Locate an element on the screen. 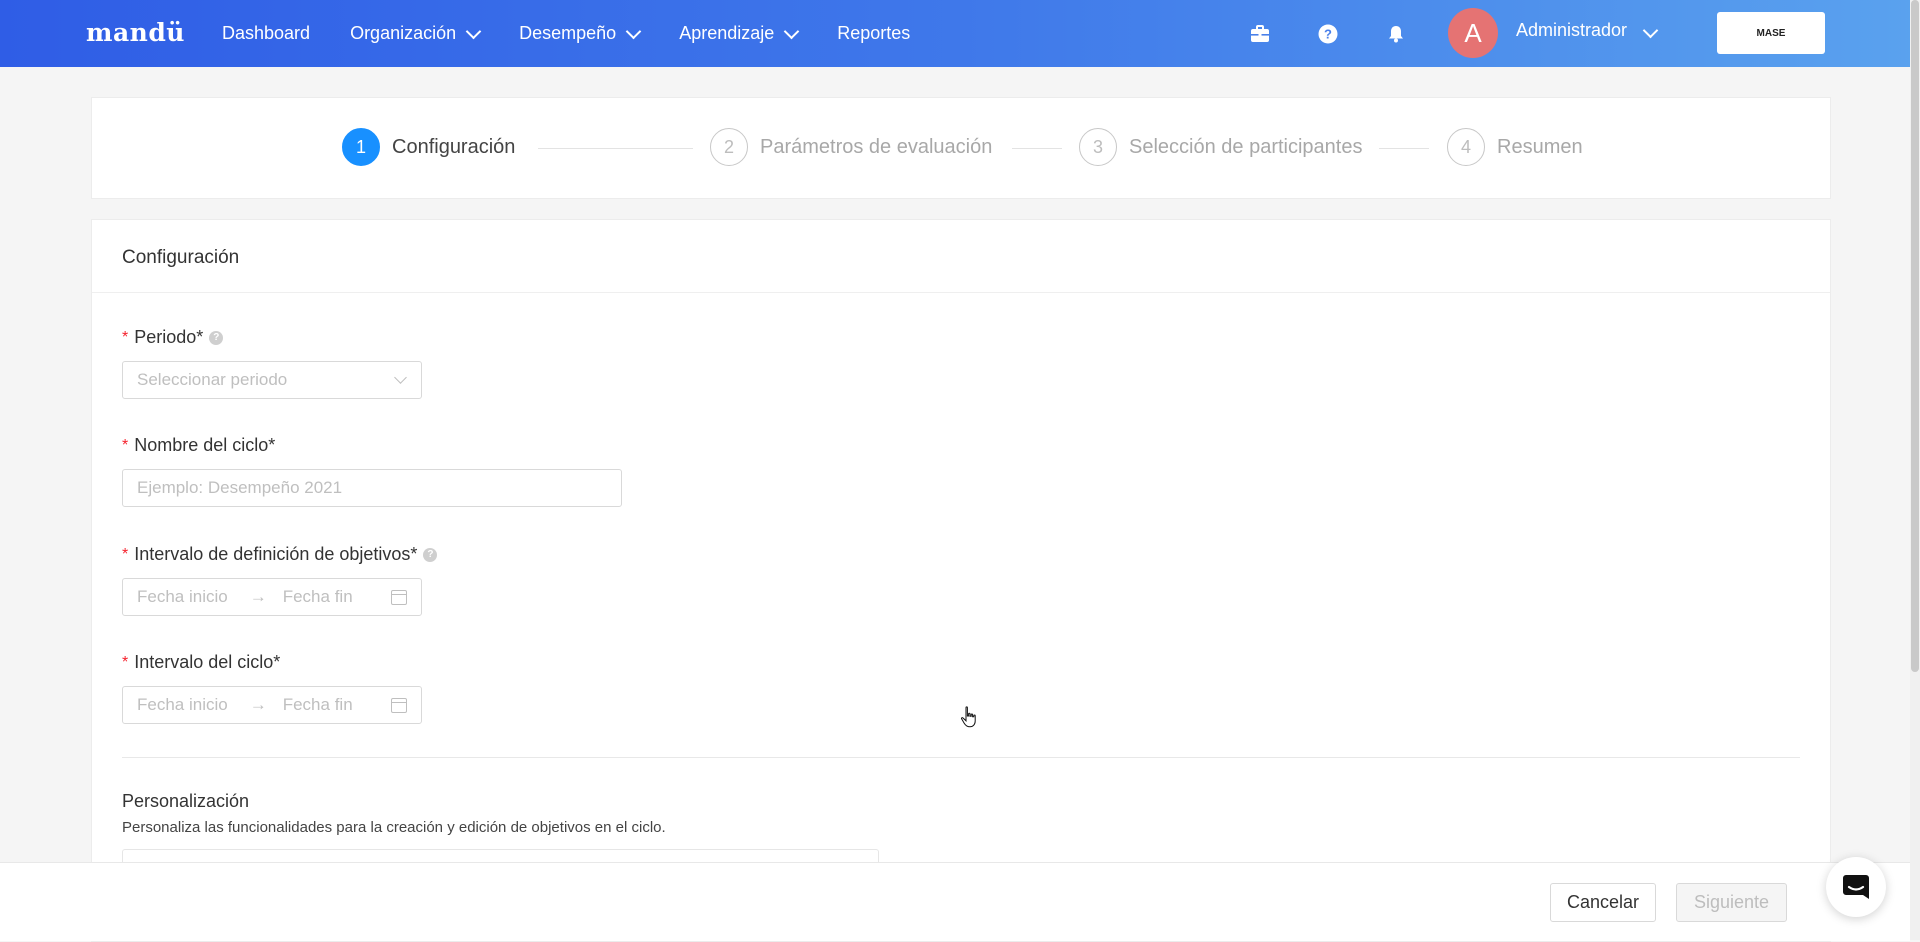 The image size is (1920, 942). step-number: 2 is located at coordinates (729, 147).